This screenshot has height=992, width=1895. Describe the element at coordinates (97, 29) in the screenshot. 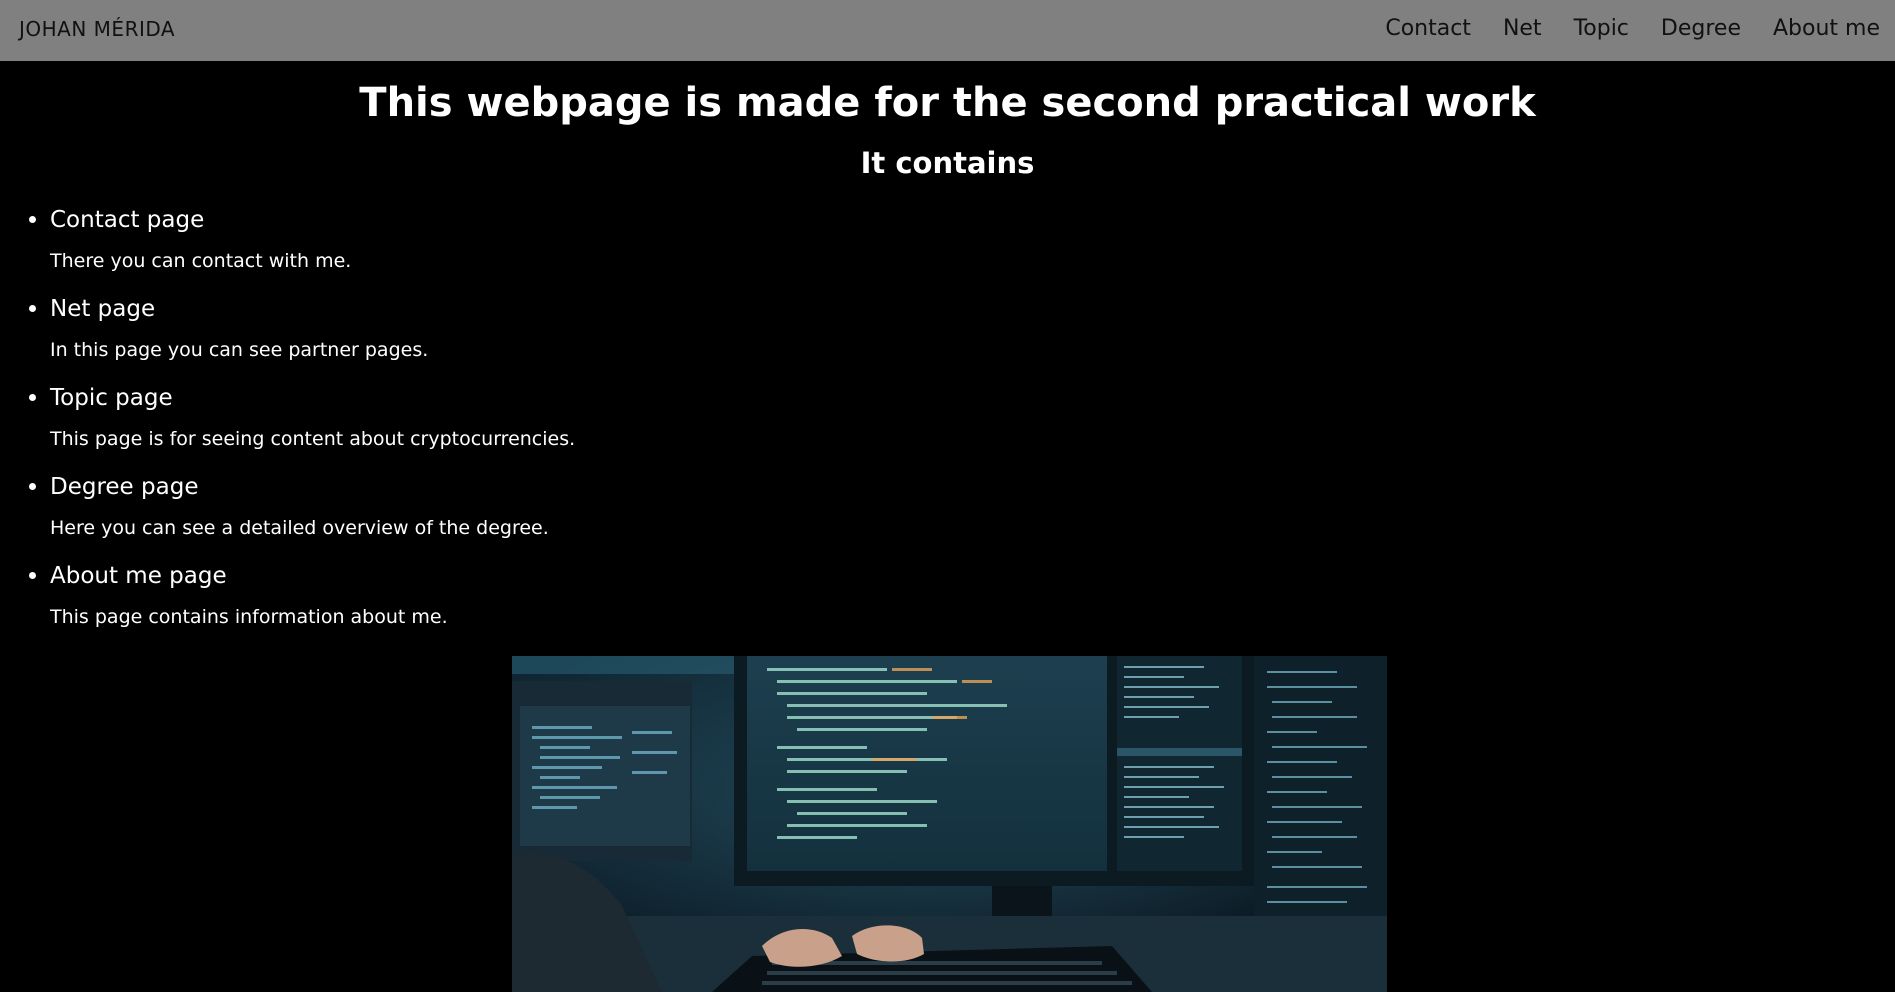

I see `site-brand: JOHAN MÉRIDA` at that location.